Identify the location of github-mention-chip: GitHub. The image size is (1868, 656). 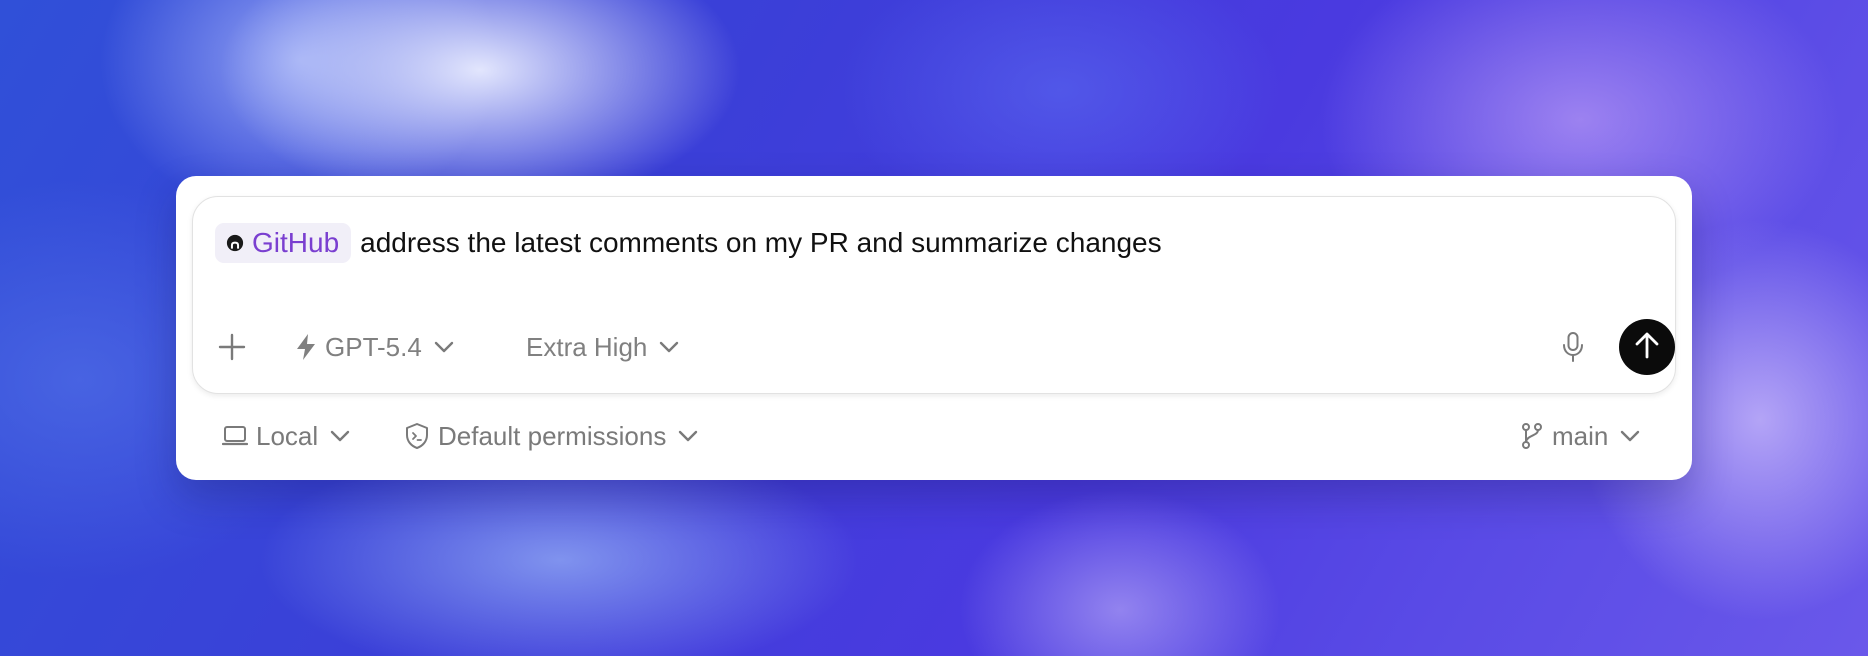
(283, 243).